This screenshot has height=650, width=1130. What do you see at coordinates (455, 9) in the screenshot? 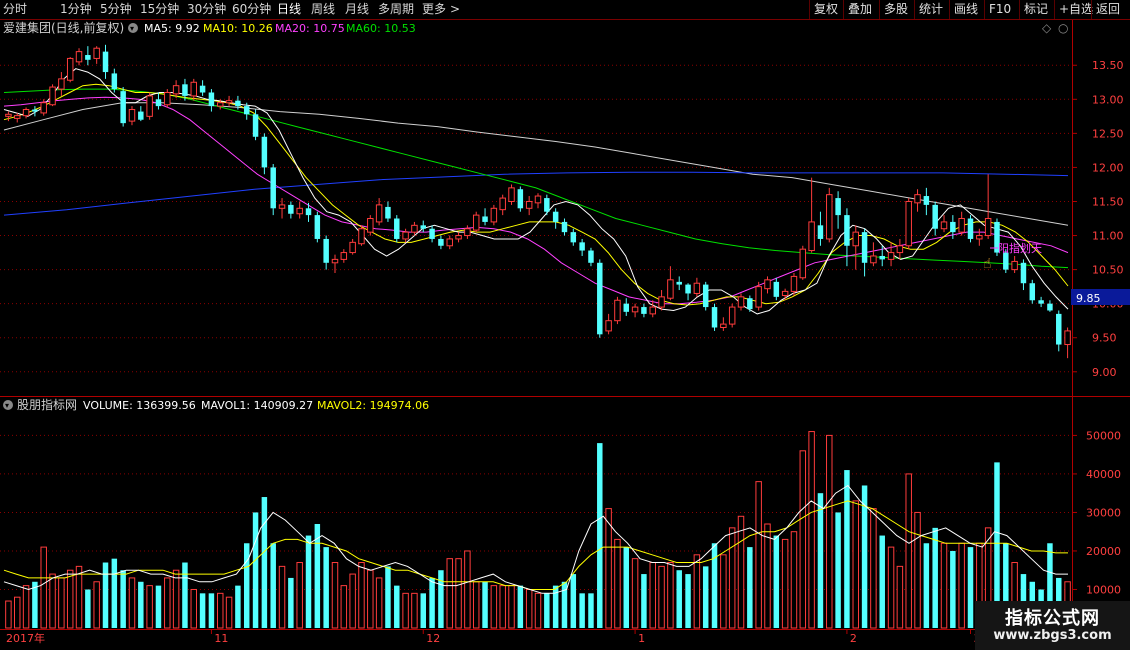
I see `chevron-right-icon: >` at bounding box center [455, 9].